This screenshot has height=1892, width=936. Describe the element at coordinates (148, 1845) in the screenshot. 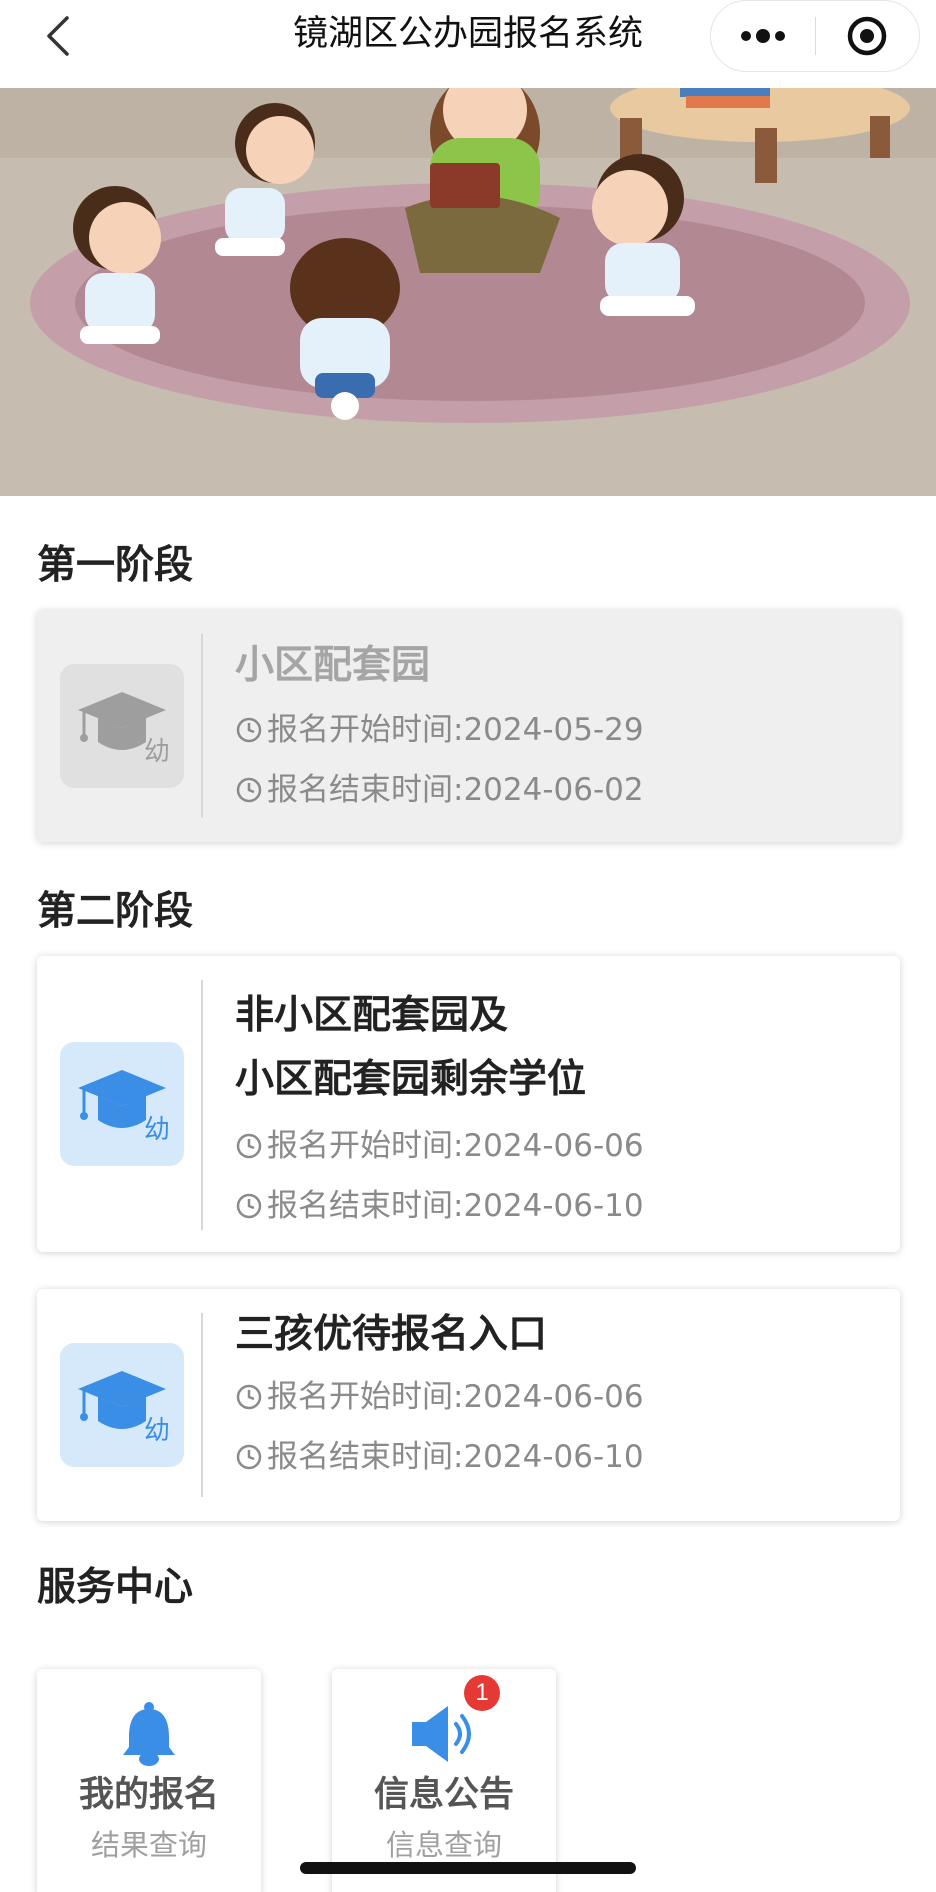

I see `tile-subtitle: 结果查询` at that location.